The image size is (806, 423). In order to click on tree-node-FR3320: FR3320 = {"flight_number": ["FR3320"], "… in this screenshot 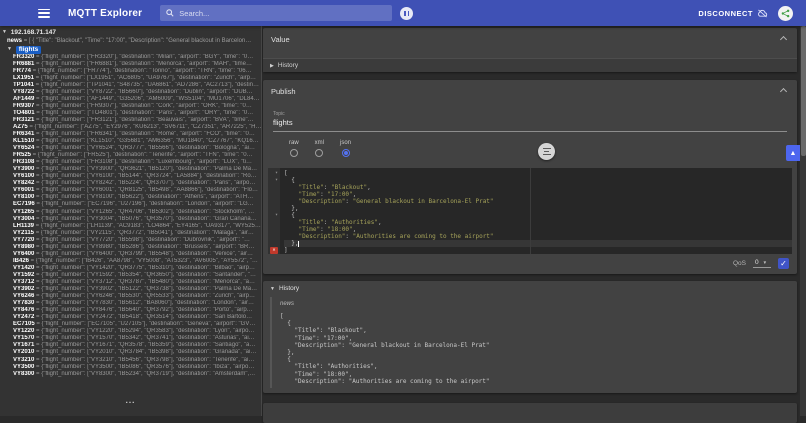, I will do `click(130, 57)`.